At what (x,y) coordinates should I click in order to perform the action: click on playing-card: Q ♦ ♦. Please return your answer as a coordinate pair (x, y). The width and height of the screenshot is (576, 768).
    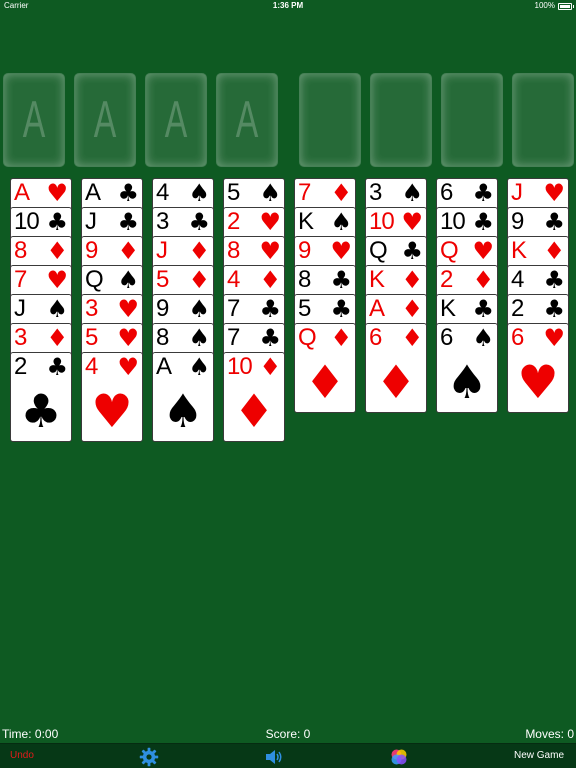
    Looking at the image, I should click on (325, 368).